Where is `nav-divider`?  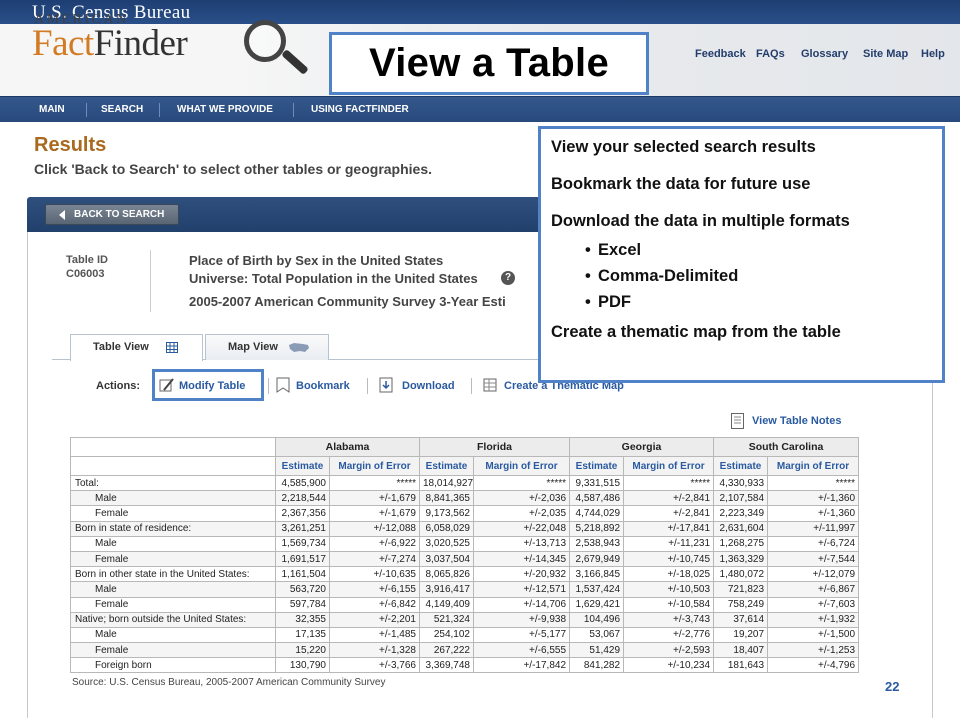
nav-divider is located at coordinates (293, 110).